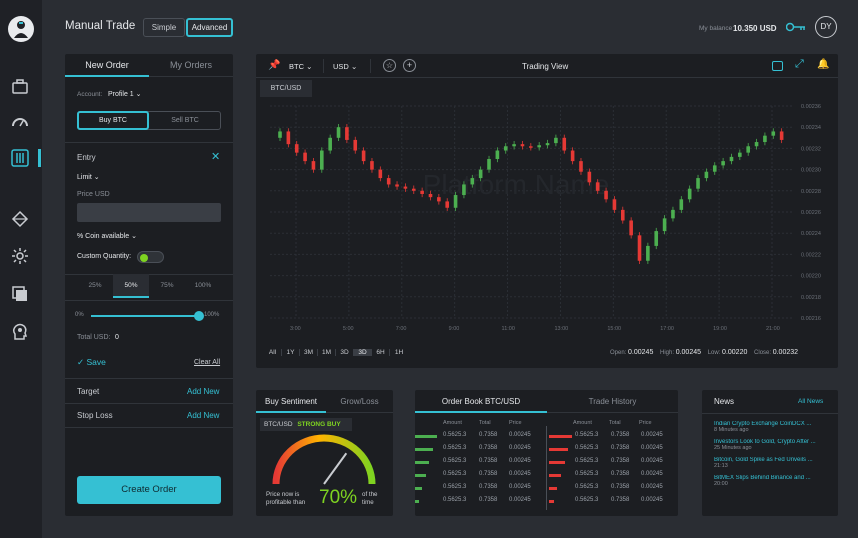  Describe the element at coordinates (389, 65) in the screenshot. I see `star-favorite-icon: ☆` at that location.